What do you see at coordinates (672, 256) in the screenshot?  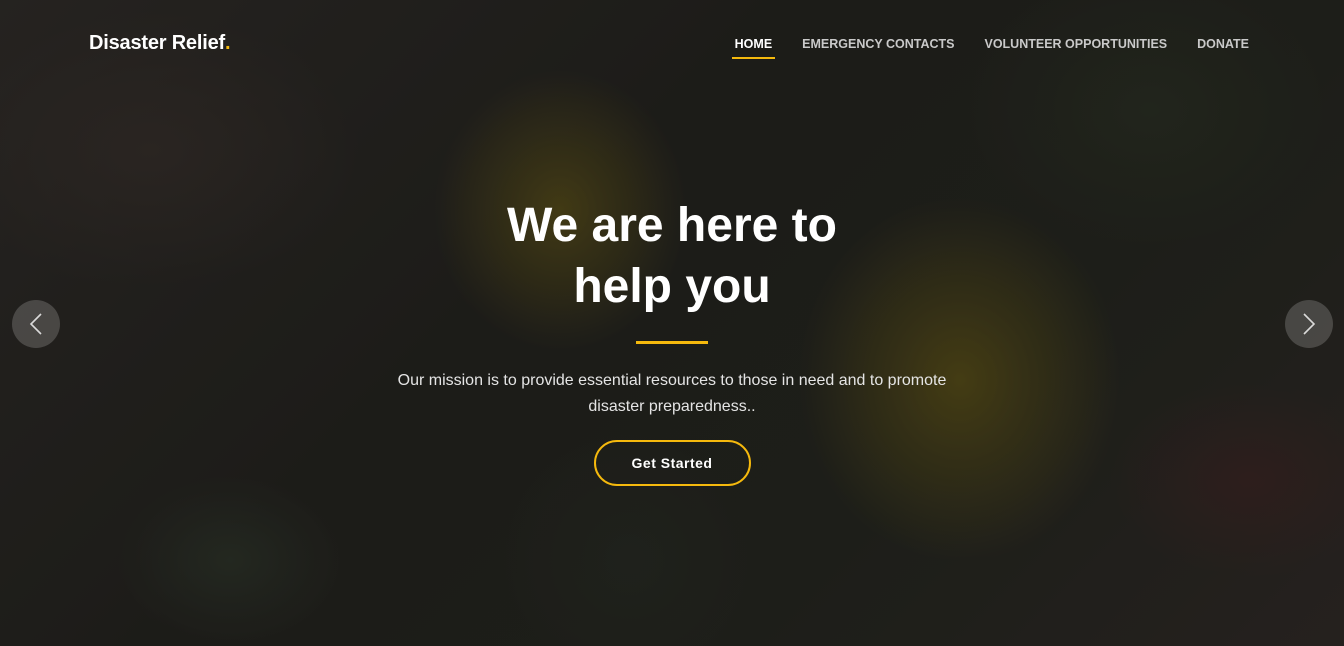 I see `hero-title: We are here to help you` at bounding box center [672, 256].